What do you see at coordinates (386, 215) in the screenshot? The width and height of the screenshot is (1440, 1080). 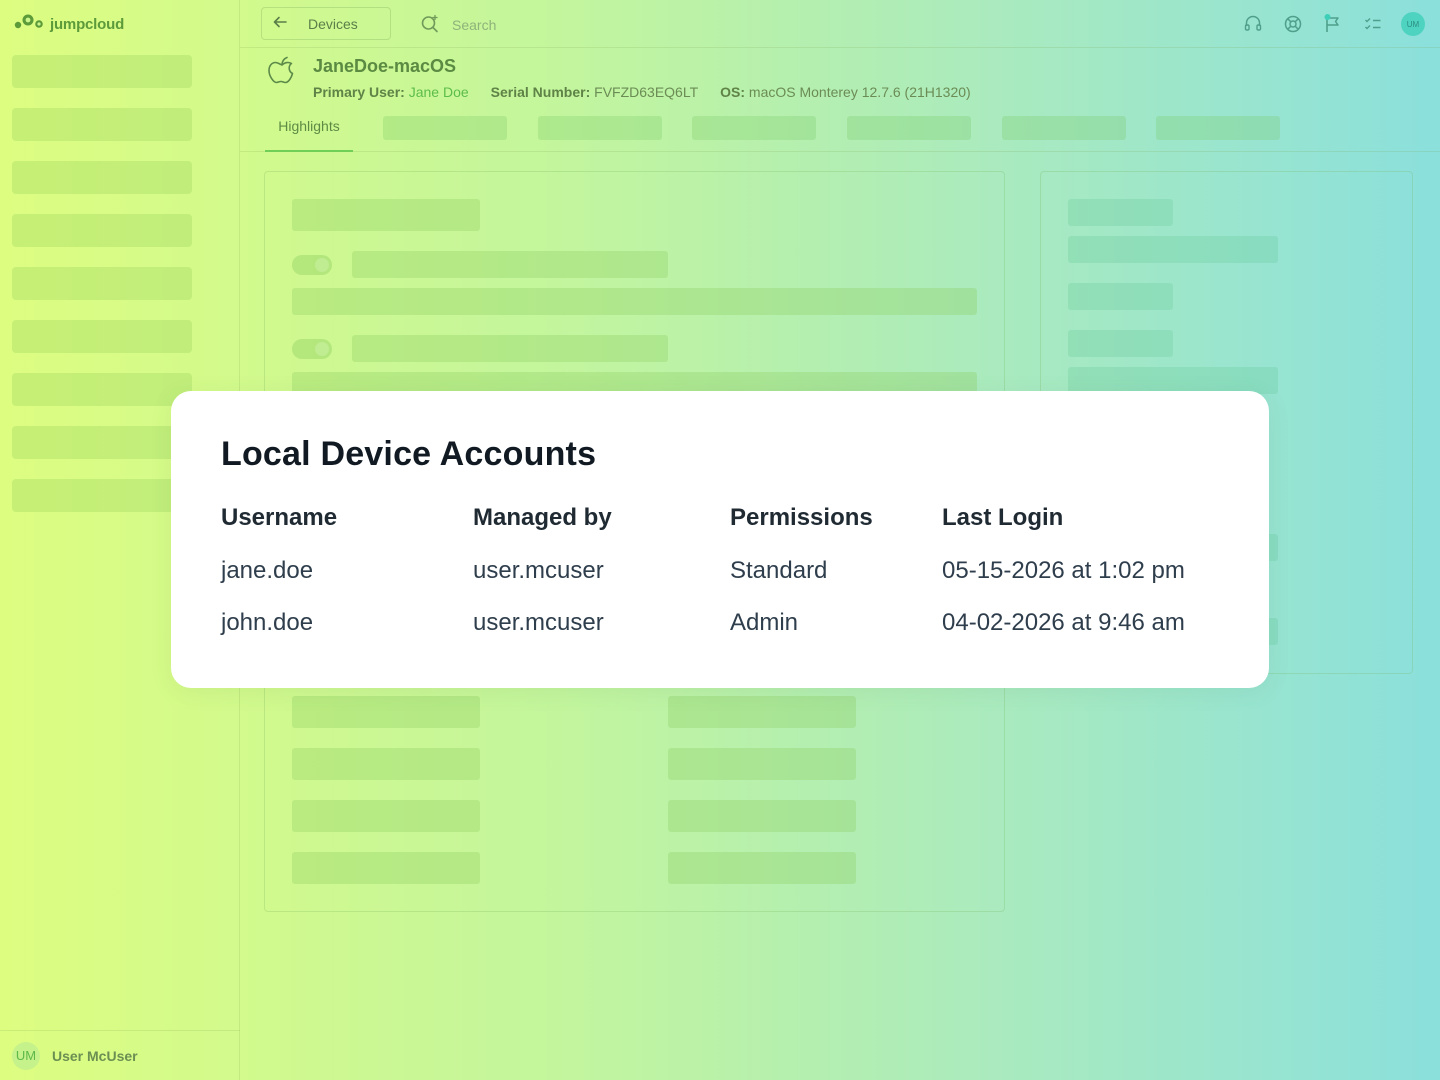 I see `card-title-placeholder` at bounding box center [386, 215].